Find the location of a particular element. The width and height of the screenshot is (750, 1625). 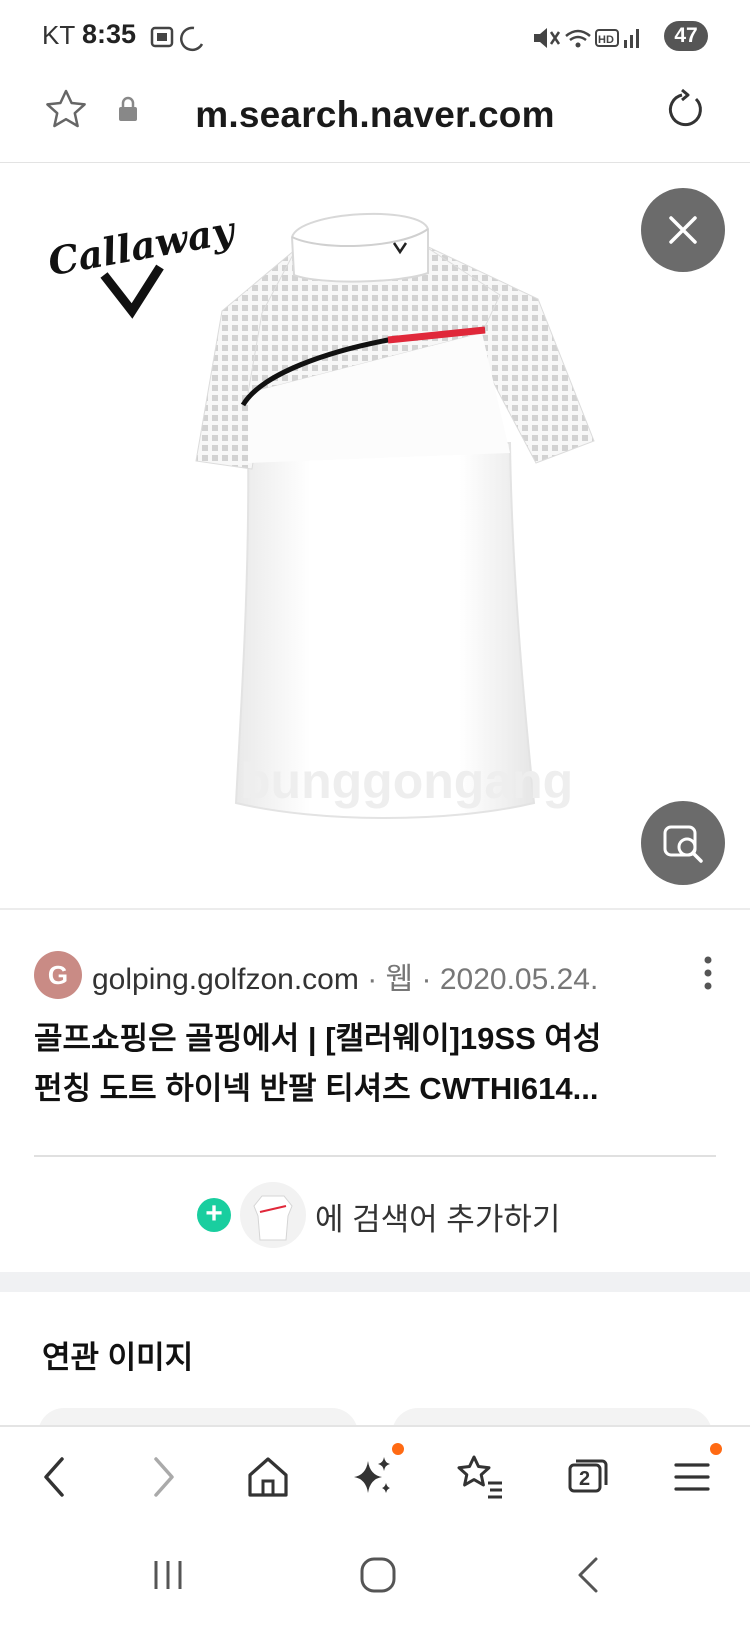

ai-sparkle-icon is located at coordinates (374, 1477).